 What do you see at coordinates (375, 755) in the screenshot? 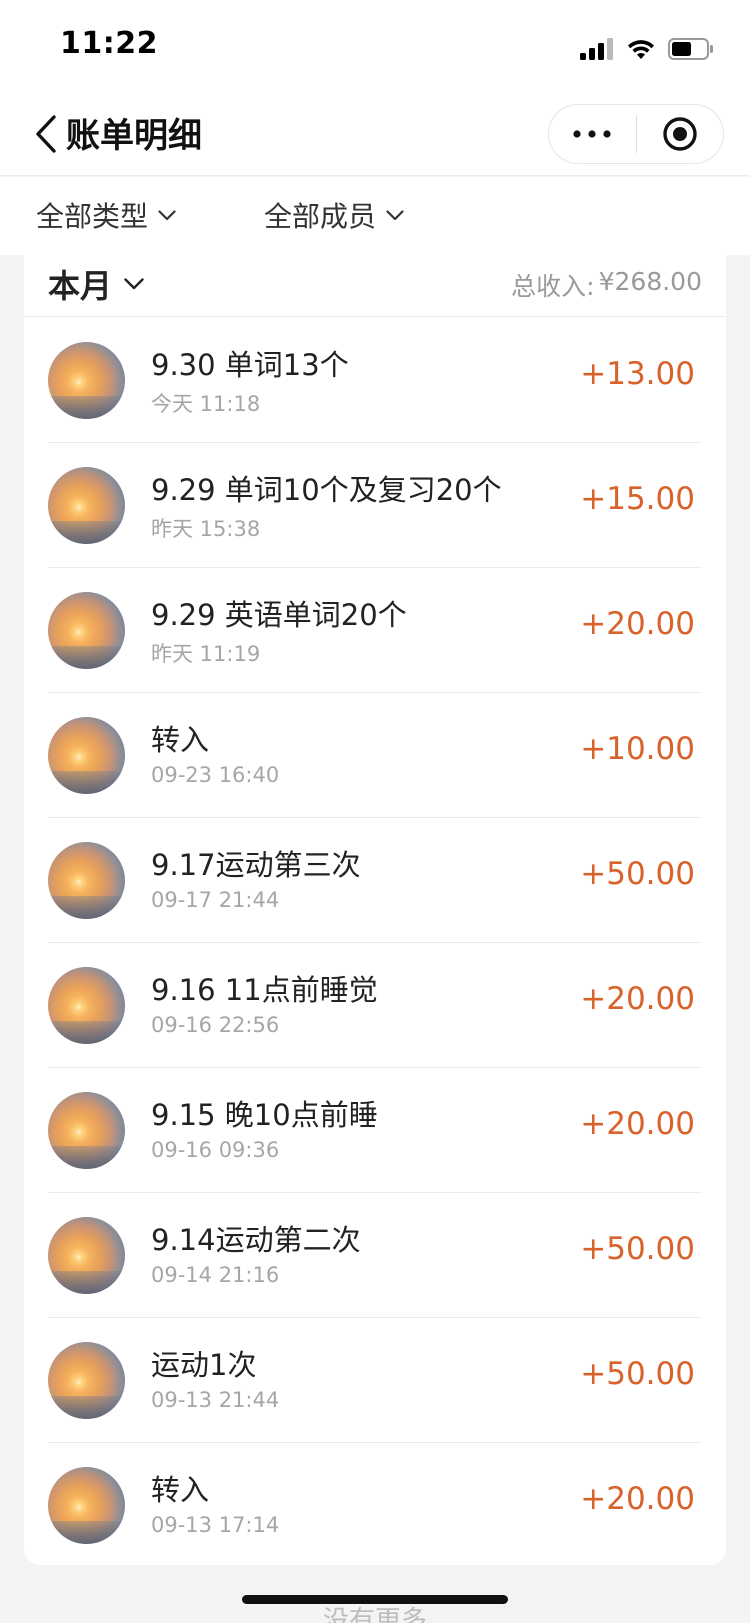
I see `transaction-row: 转入 09-23 16:40 +10.00` at bounding box center [375, 755].